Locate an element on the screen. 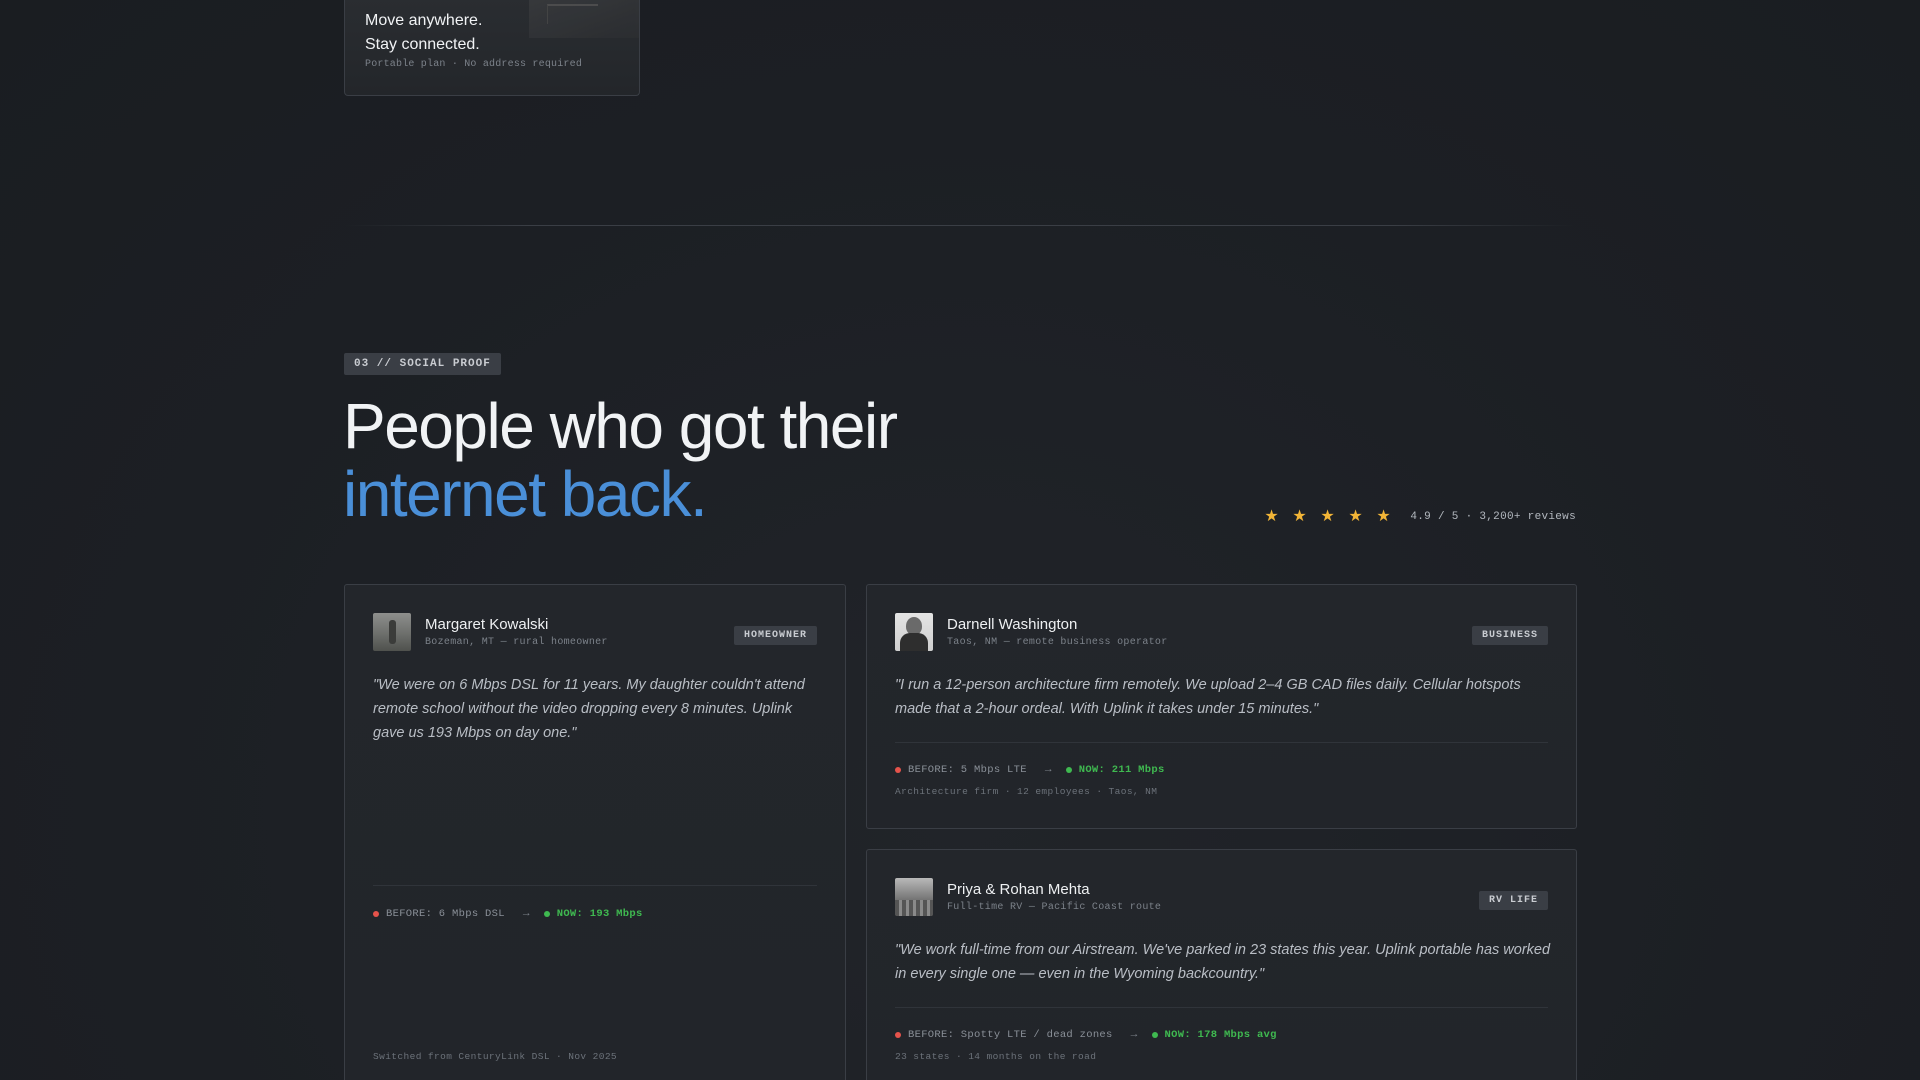 The image size is (1920, 1080). rv-photo is located at coordinates (584, 19).